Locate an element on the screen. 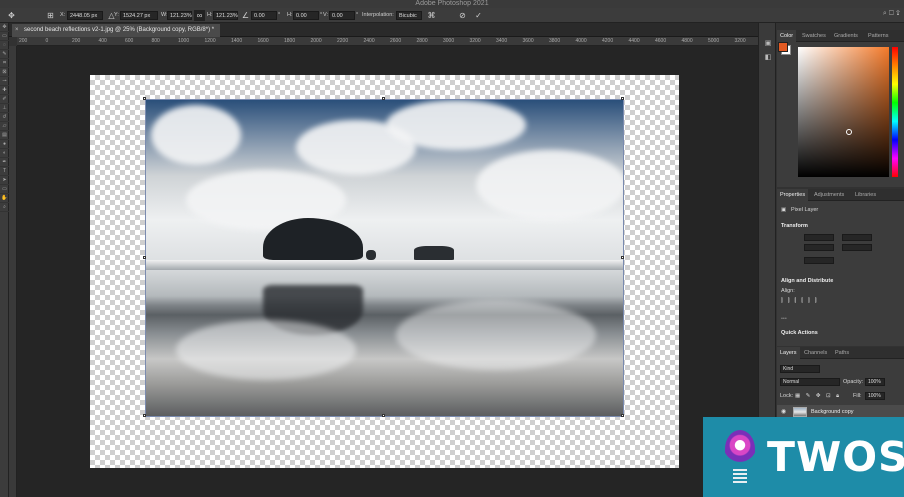  select-tool: ✎ is located at coordinates (4, 54).